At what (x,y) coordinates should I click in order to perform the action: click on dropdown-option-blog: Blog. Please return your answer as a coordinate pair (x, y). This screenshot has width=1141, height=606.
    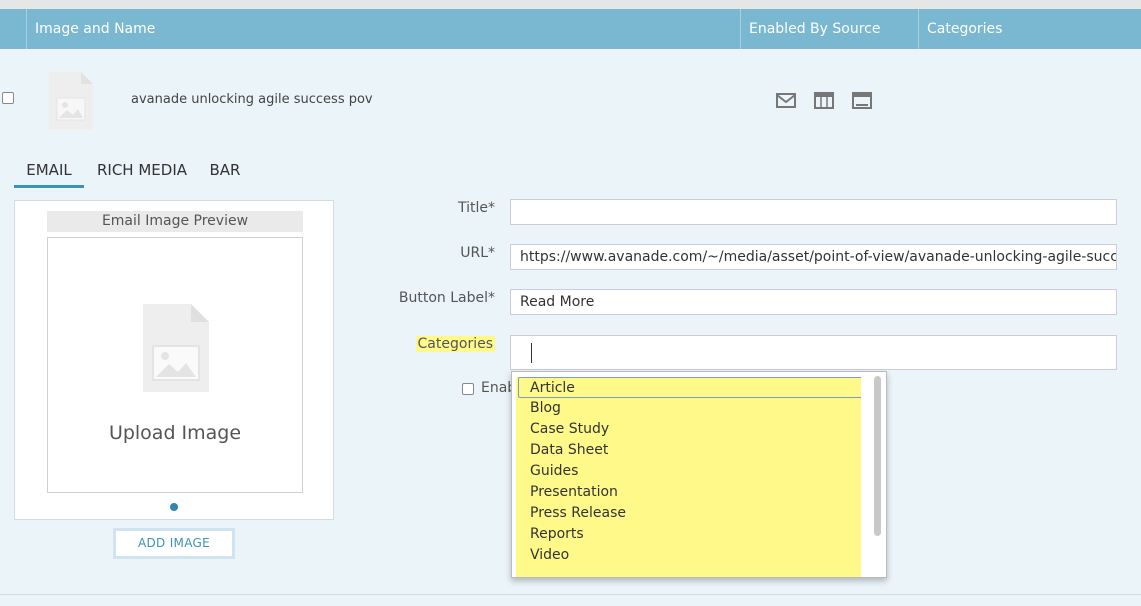
    Looking at the image, I should click on (688, 408).